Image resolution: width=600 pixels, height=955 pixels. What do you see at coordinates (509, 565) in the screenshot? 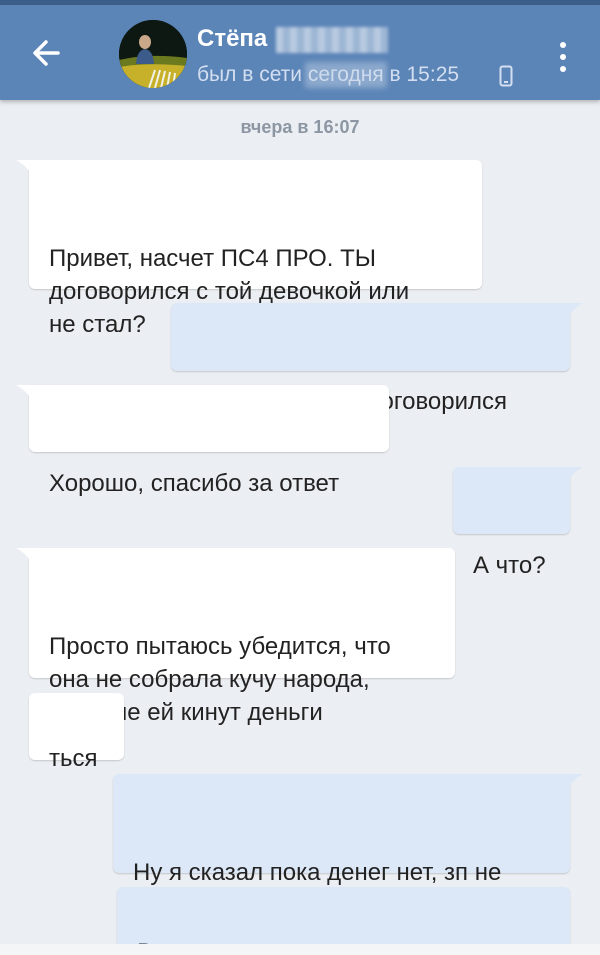
I see `message-text: А что?` at bounding box center [509, 565].